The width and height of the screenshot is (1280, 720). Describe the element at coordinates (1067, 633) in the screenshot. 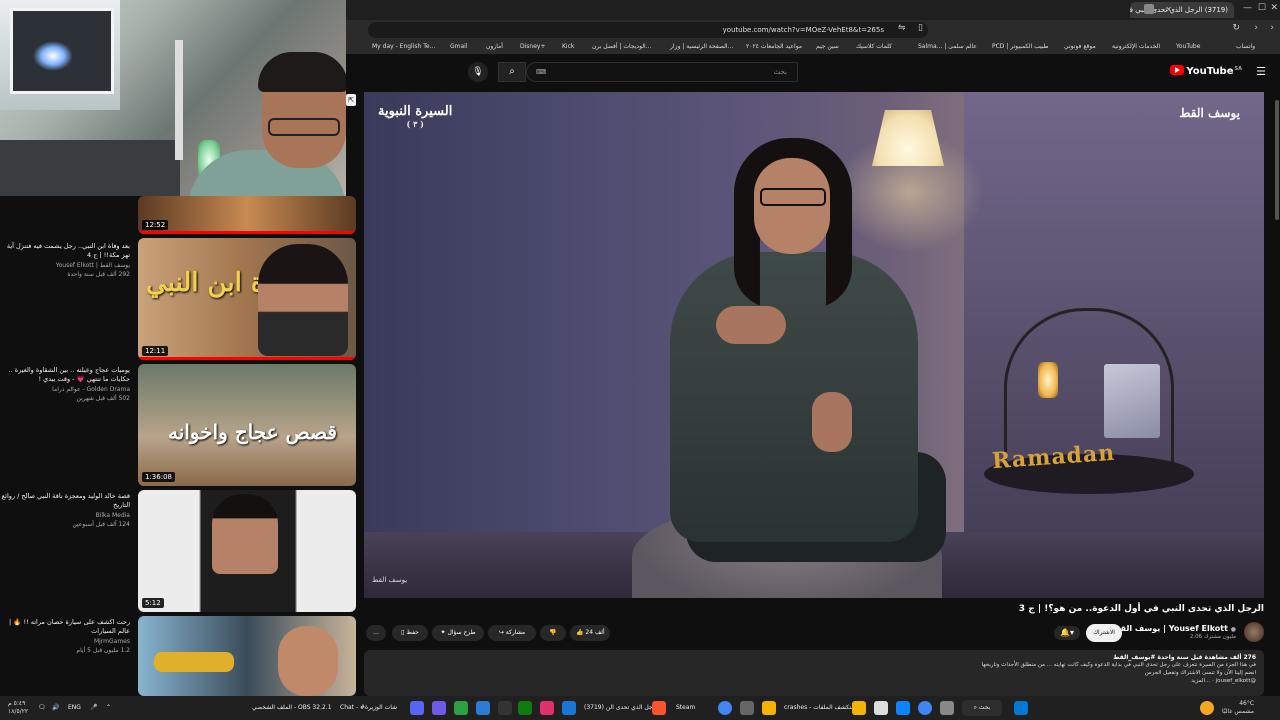

I see `notification-bell-button: 🔔▾` at that location.